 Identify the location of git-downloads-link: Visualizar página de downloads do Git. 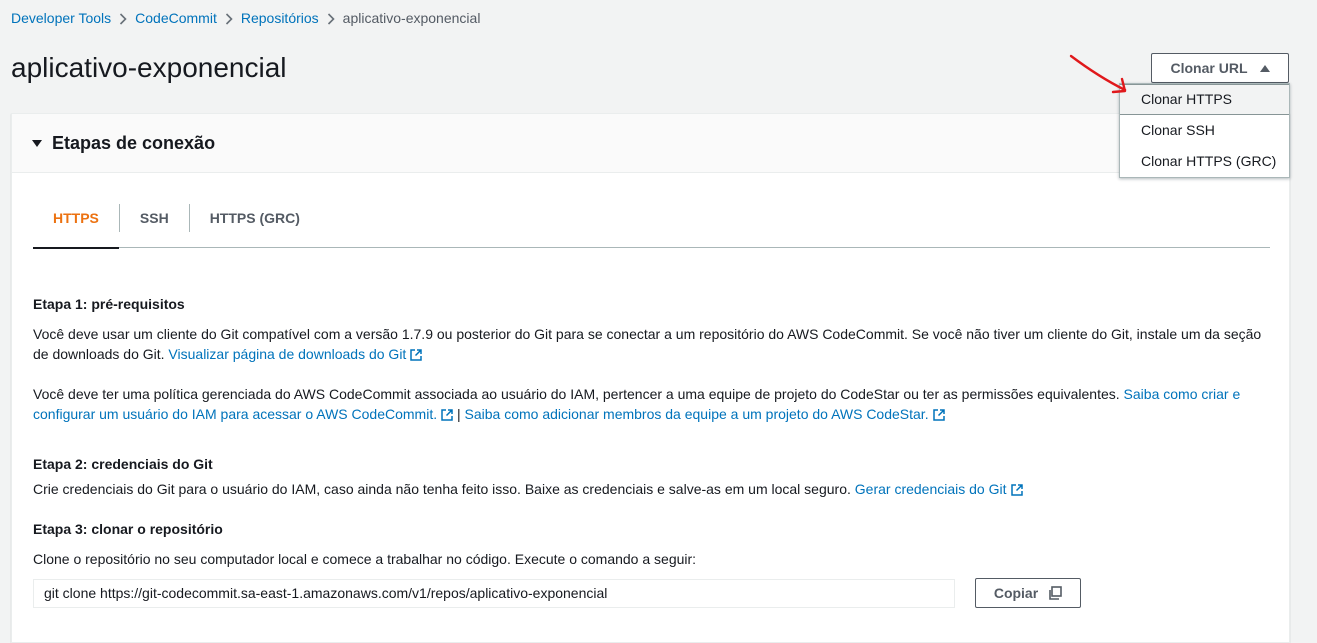
(295, 354).